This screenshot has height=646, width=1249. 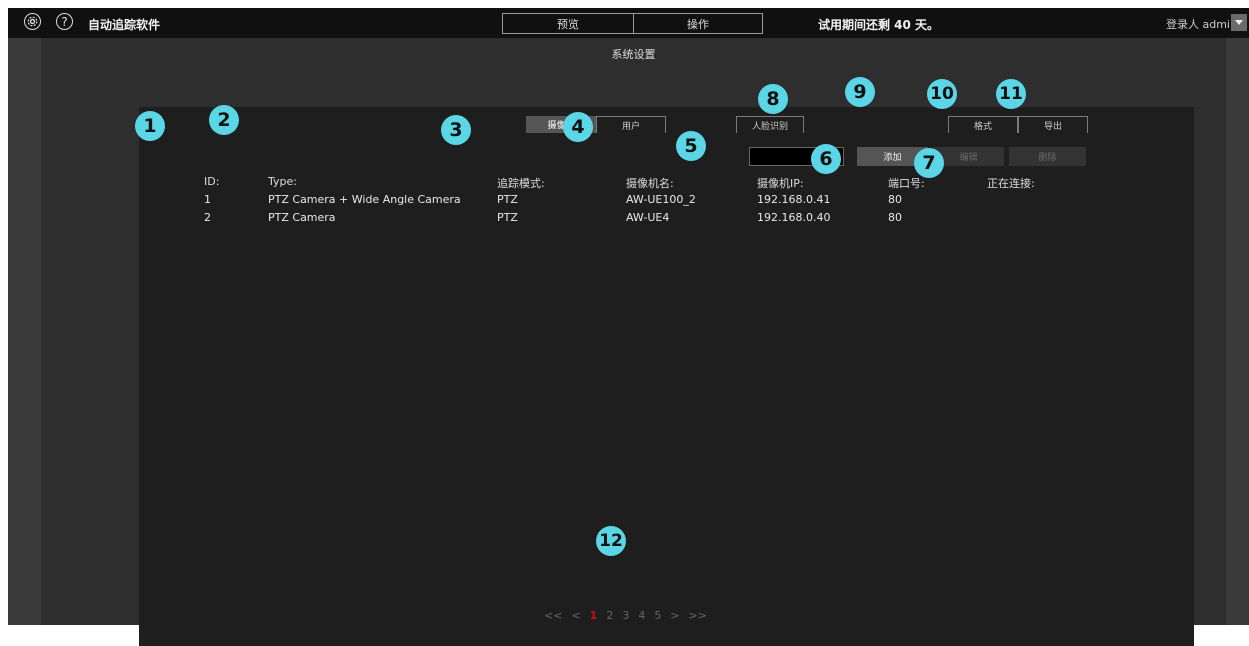 What do you see at coordinates (575, 616) in the screenshot?
I see `page-prev-button: <` at bounding box center [575, 616].